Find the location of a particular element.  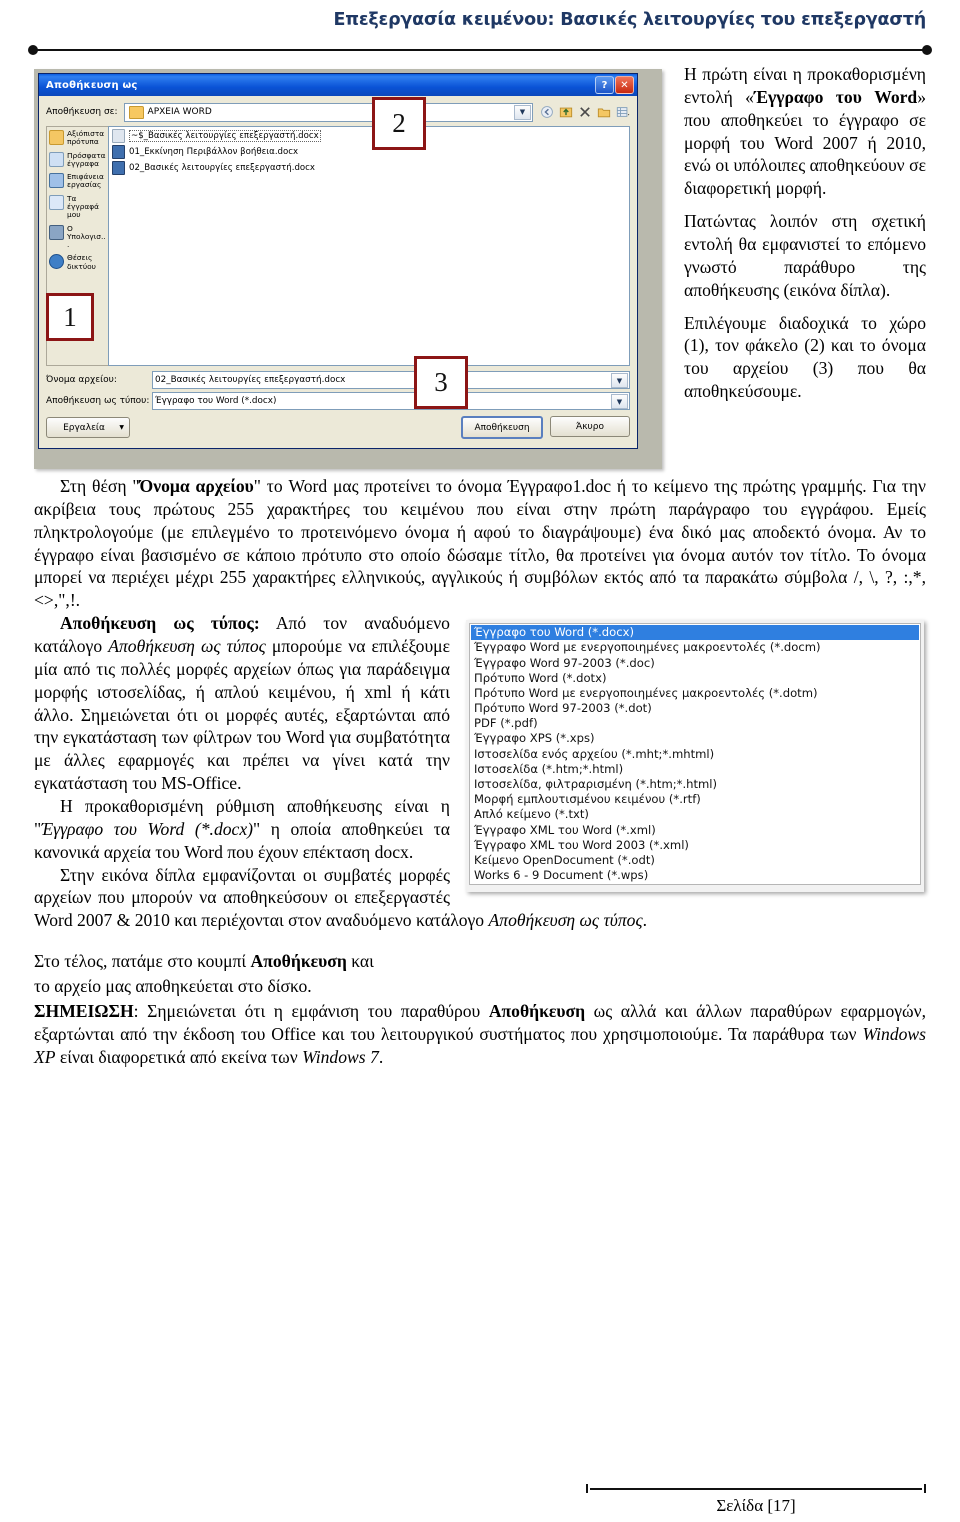

close-icon: ✕ is located at coordinates (624, 85).